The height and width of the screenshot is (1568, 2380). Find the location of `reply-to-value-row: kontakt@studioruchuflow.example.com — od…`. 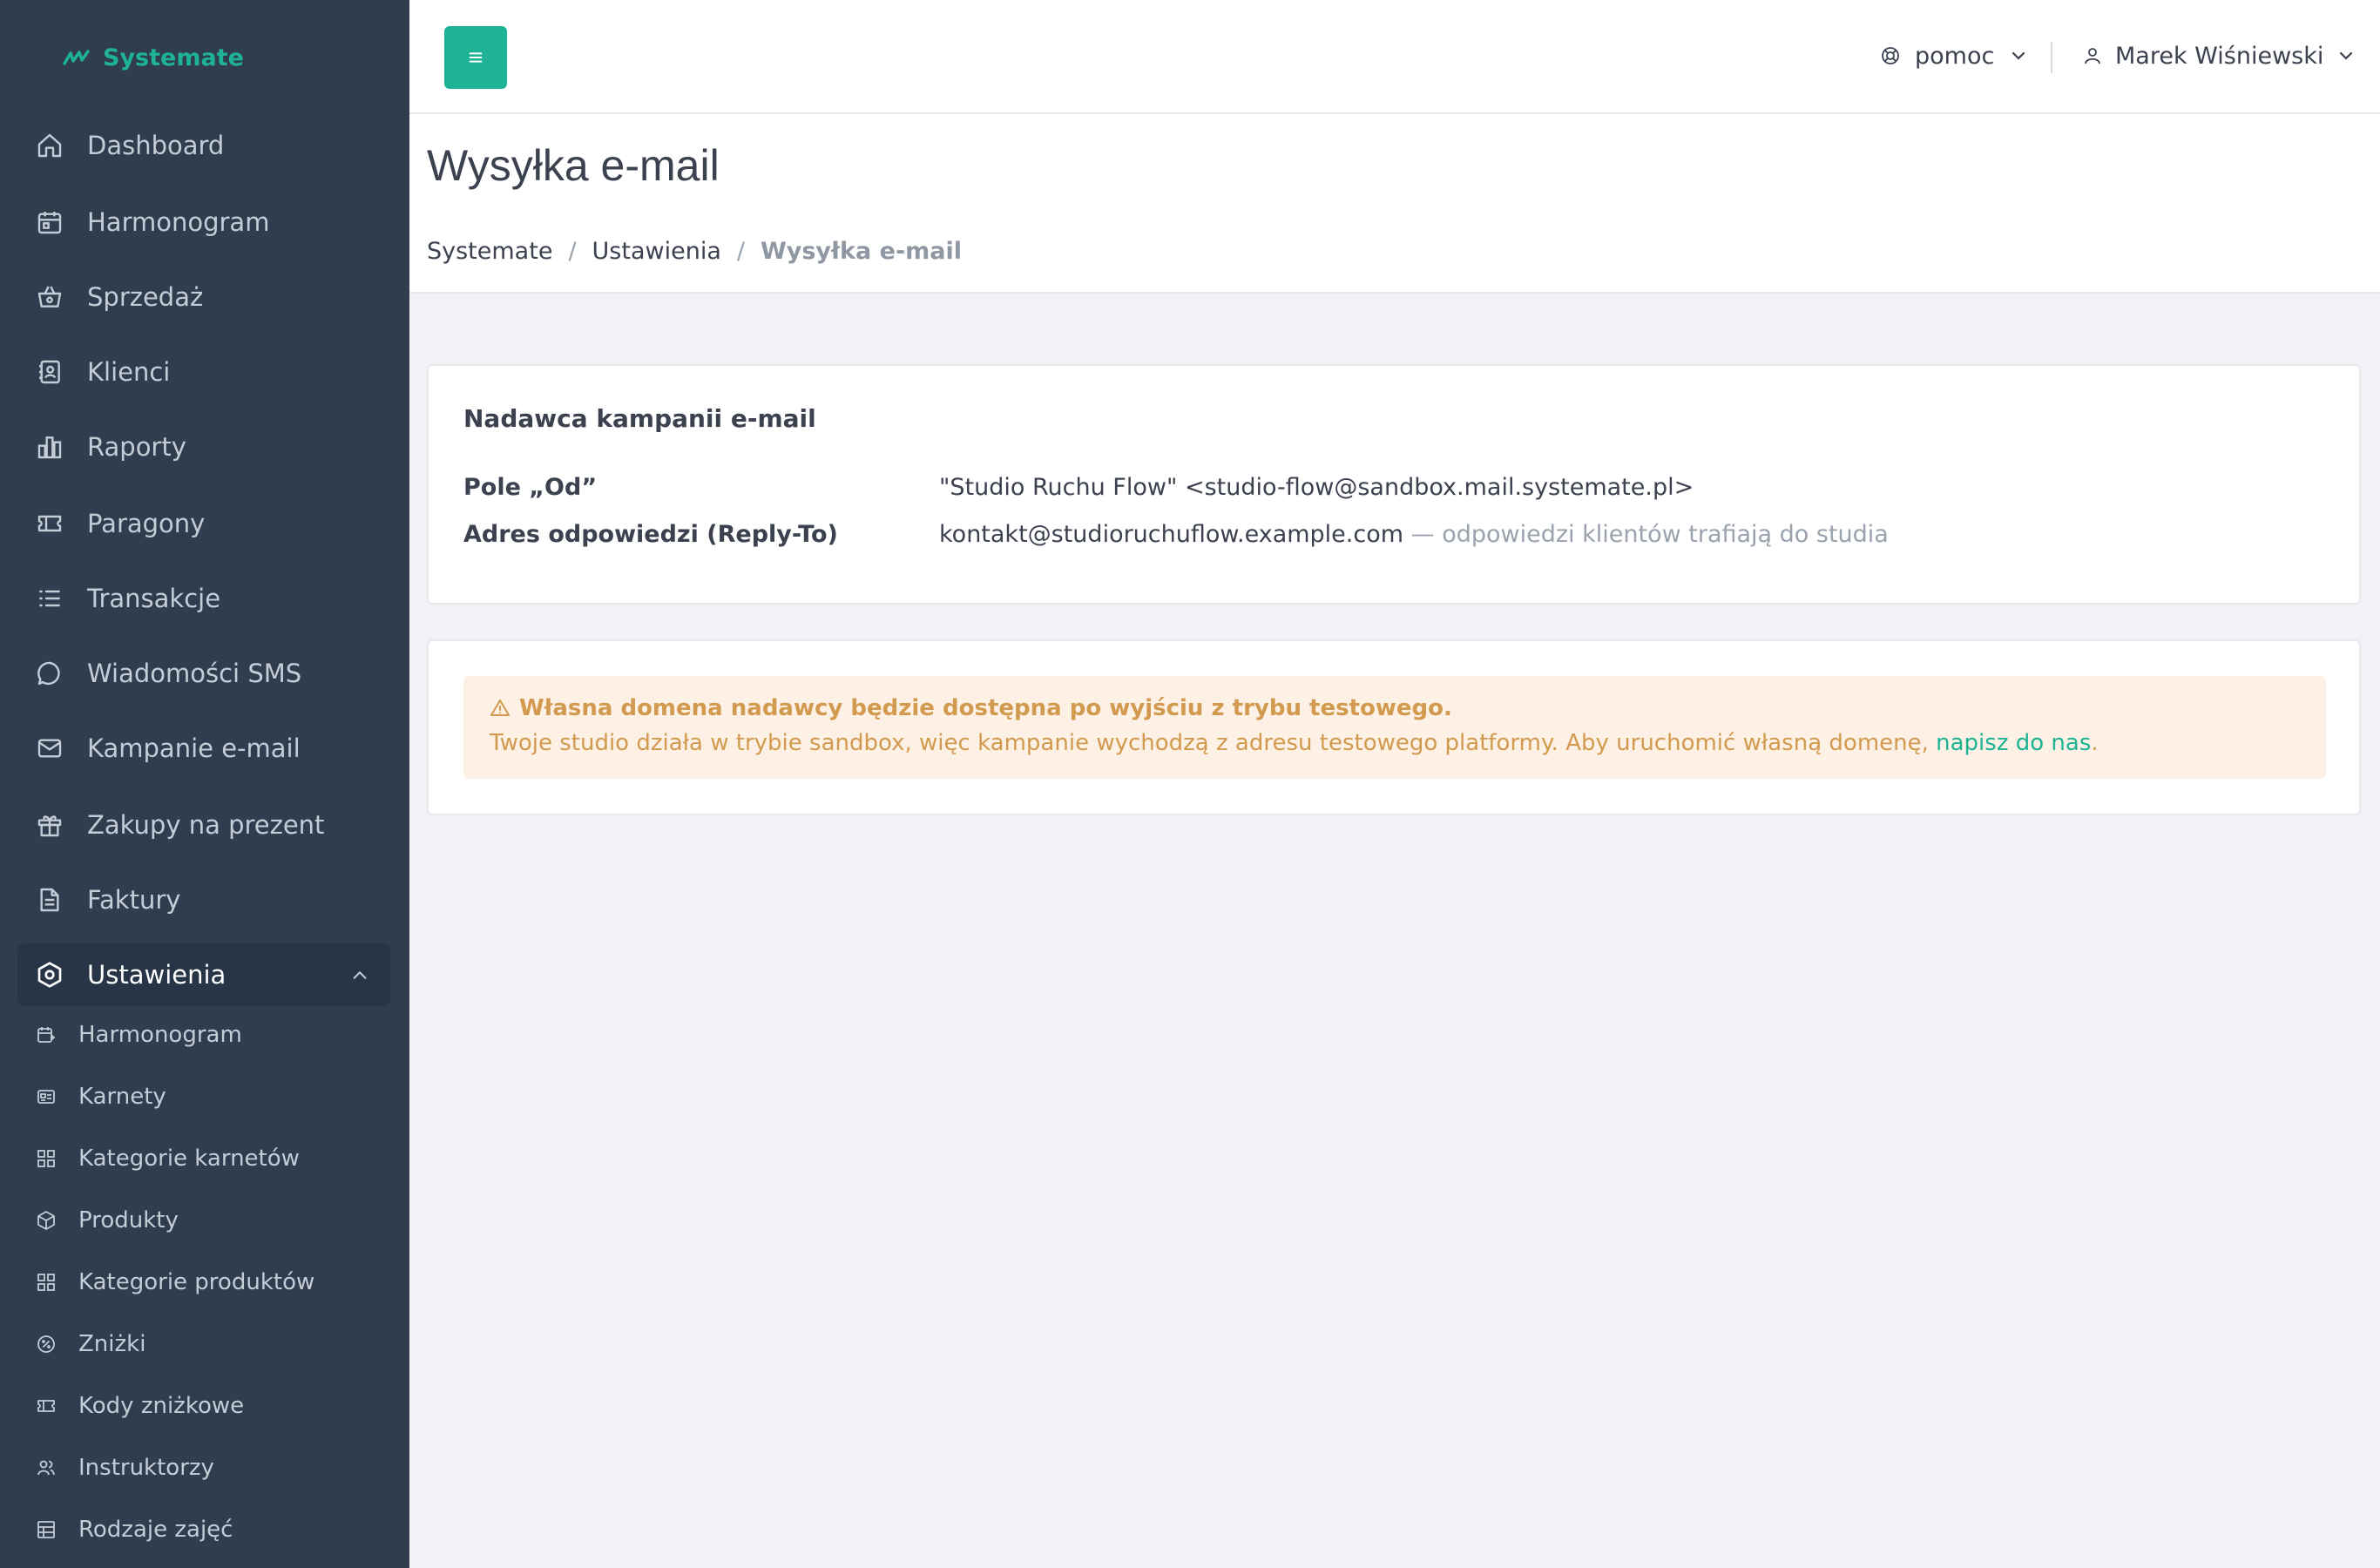

reply-to-value-row: kontakt@studioruchuflow.example.com — od… is located at coordinates (1414, 534).